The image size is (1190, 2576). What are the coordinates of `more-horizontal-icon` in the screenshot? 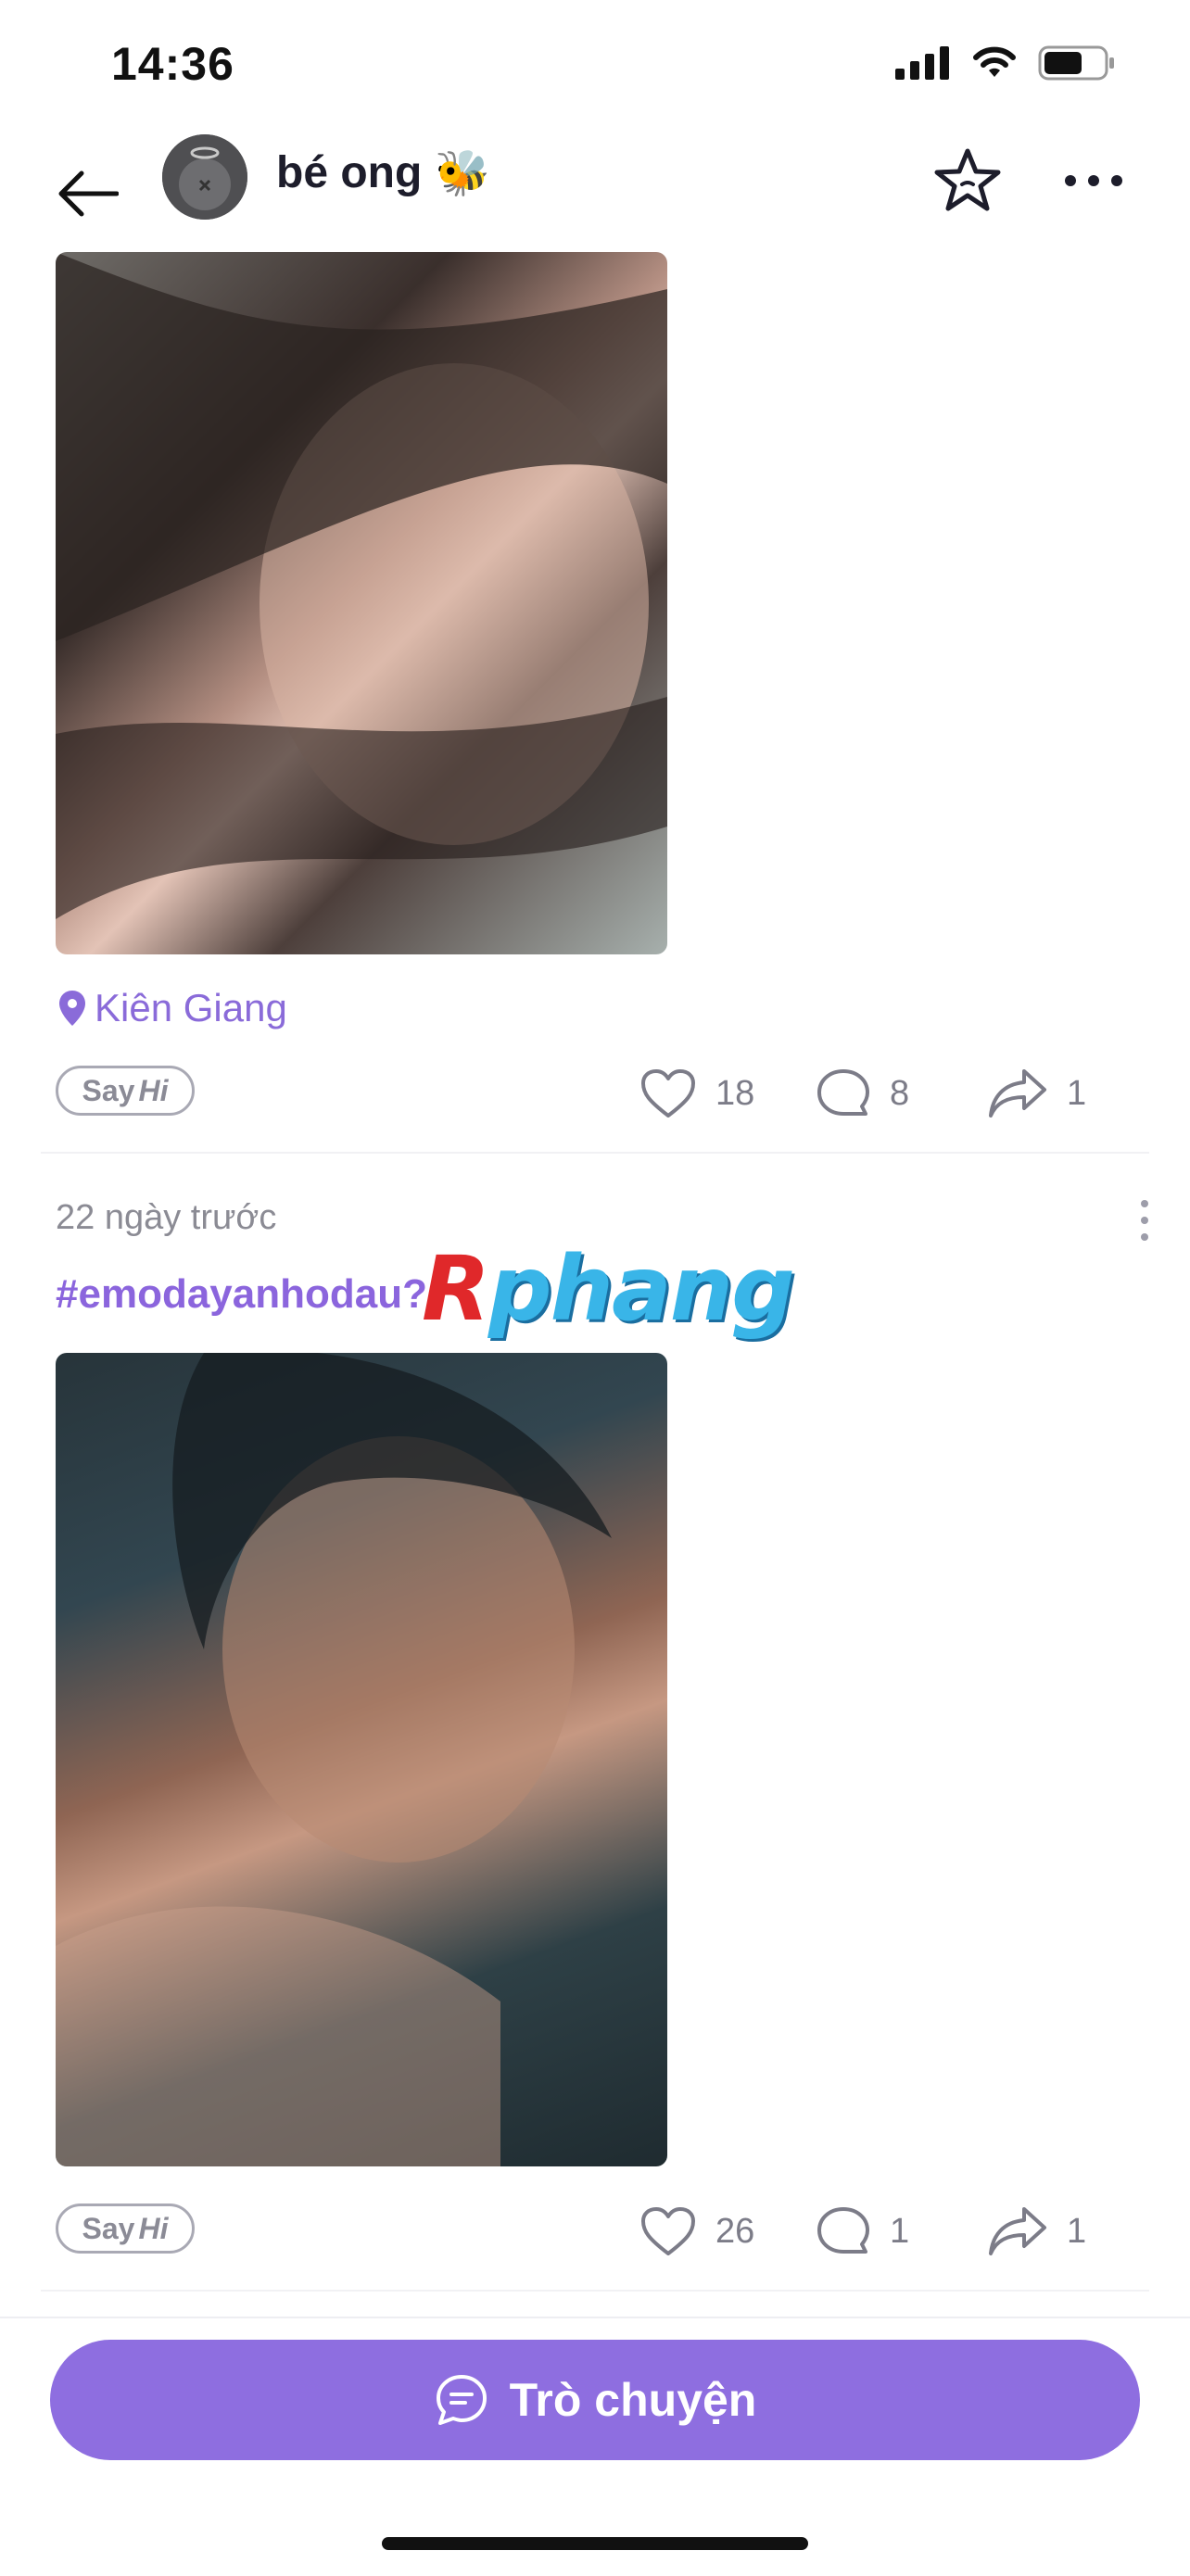 It's located at (1093, 181).